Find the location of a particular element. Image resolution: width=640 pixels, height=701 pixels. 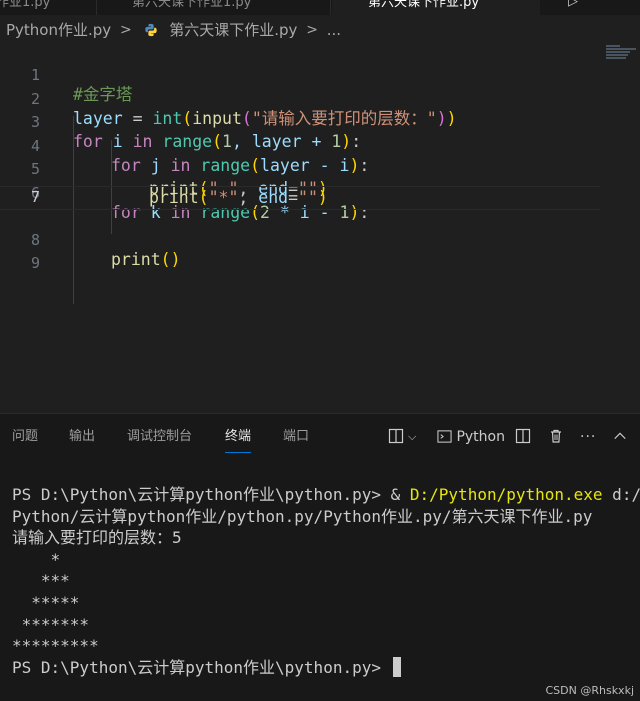

terminal-line: PS D:\Python\云计算python作业\python.py> is located at coordinates (322, 667).